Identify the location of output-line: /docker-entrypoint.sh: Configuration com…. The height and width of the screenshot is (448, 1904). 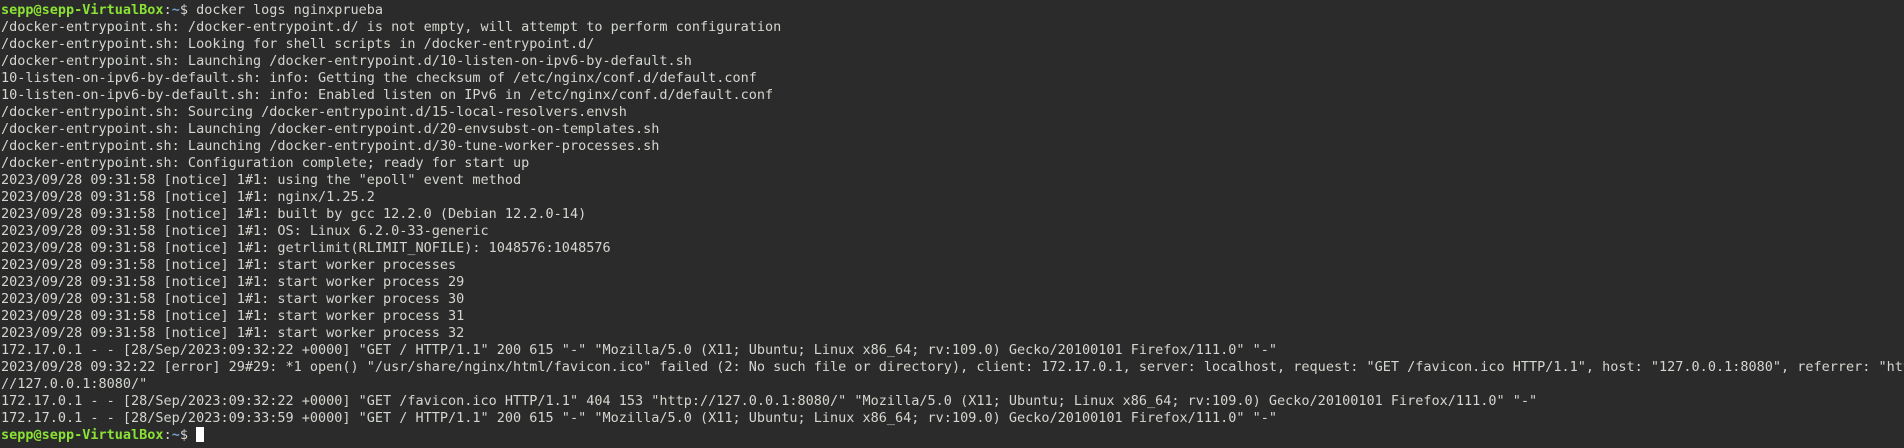
(265, 163).